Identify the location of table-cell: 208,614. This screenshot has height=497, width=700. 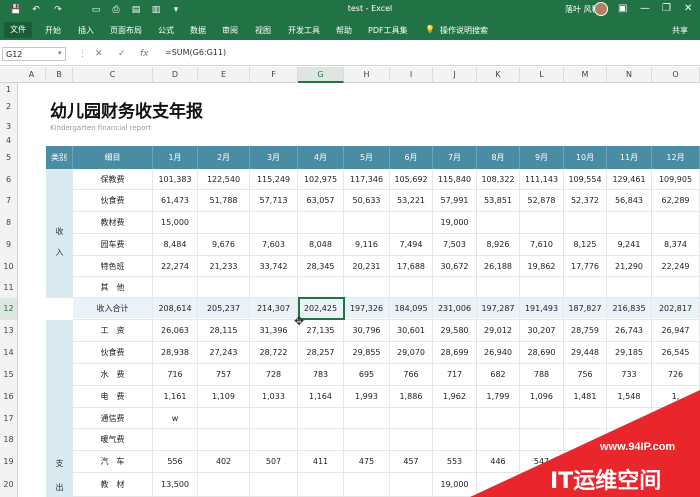
(175, 309).